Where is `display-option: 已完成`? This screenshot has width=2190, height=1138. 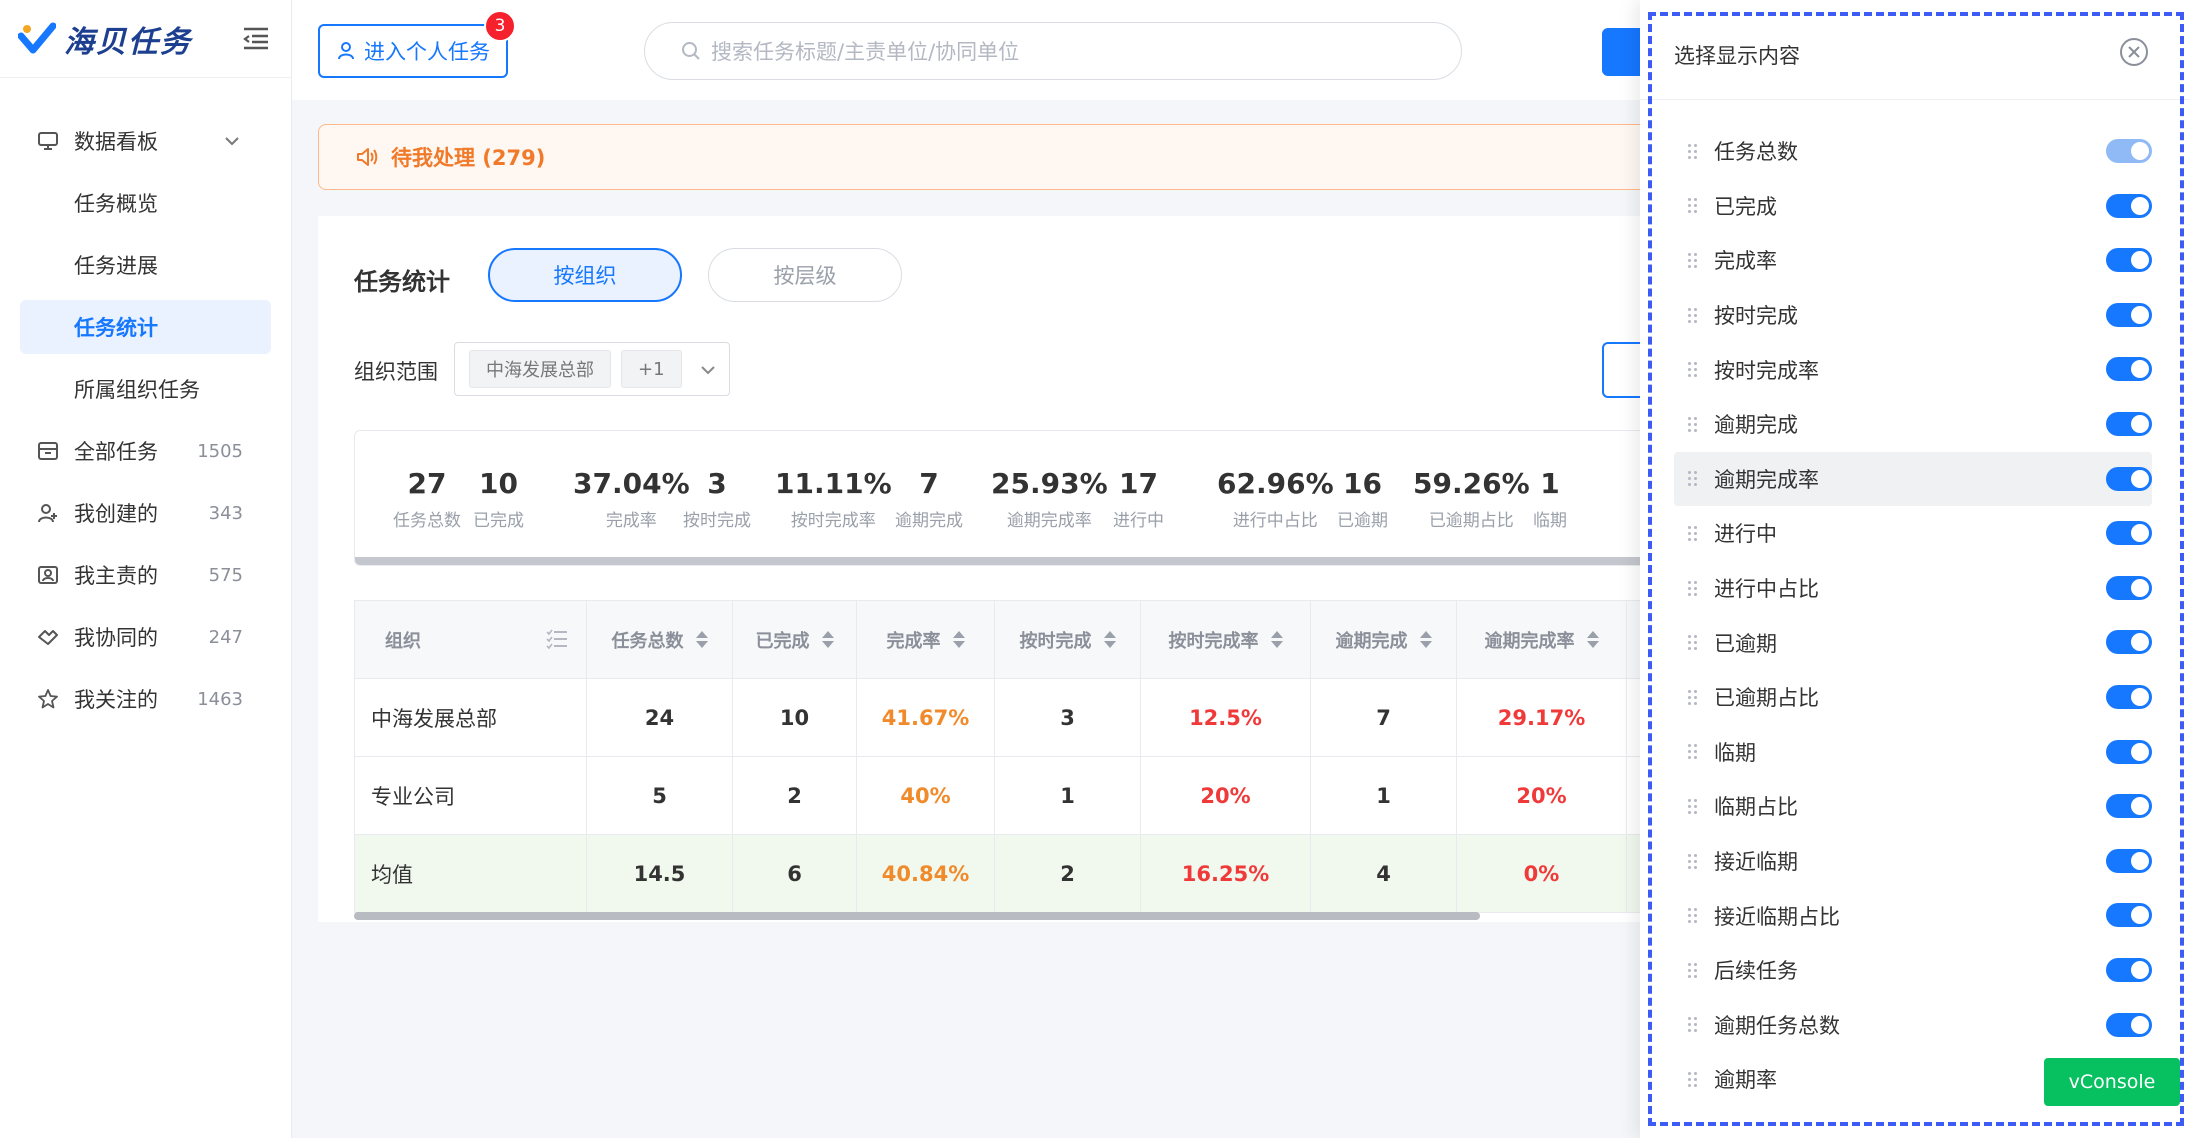 display-option: 已完成 is located at coordinates (1913, 206).